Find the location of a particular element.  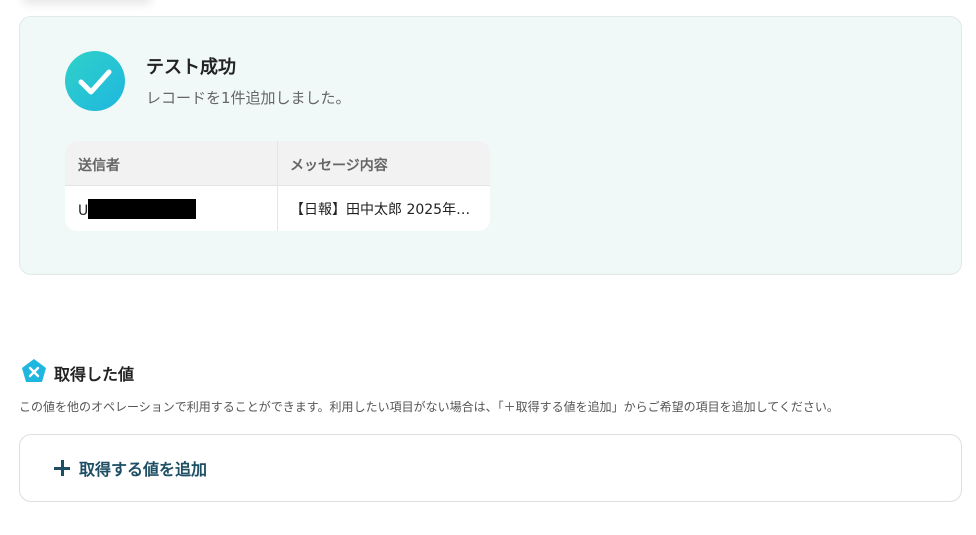

add-value-button: 取得する値を追加 is located at coordinates (130, 468).